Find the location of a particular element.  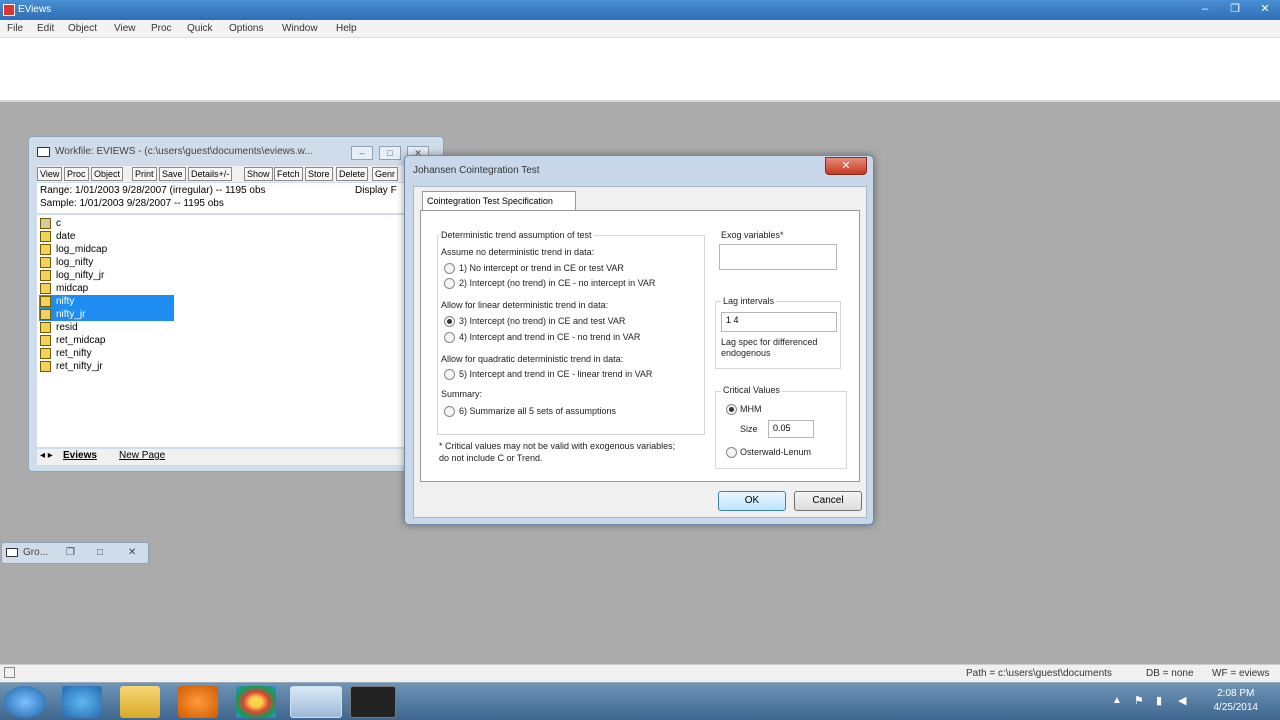

store-button: Store is located at coordinates (319, 174).